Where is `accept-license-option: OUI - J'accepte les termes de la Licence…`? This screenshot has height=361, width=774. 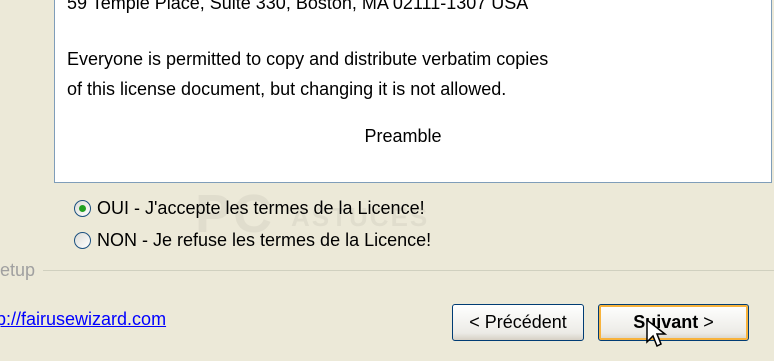 accept-license-option: OUI - J'accepte les termes de la Licence… is located at coordinates (249, 208).